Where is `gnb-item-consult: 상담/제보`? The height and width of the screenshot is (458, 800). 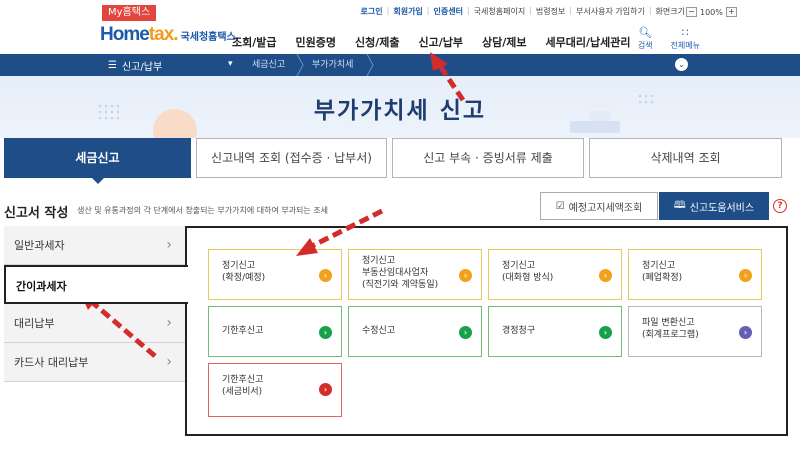
gnb-item-consult: 상담/제보 is located at coordinates (504, 42).